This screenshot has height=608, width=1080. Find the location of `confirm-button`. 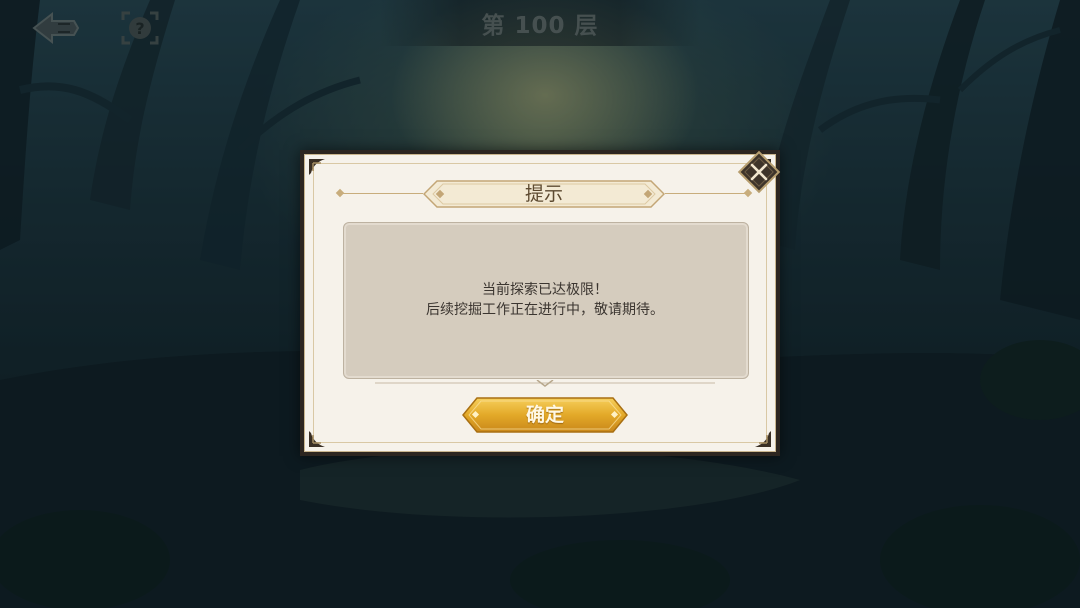

confirm-button is located at coordinates (545, 415).